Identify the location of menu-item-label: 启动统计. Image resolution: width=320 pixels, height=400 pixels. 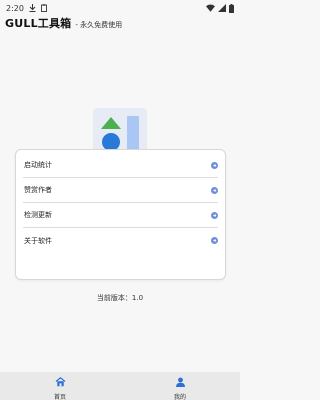
(38, 165).